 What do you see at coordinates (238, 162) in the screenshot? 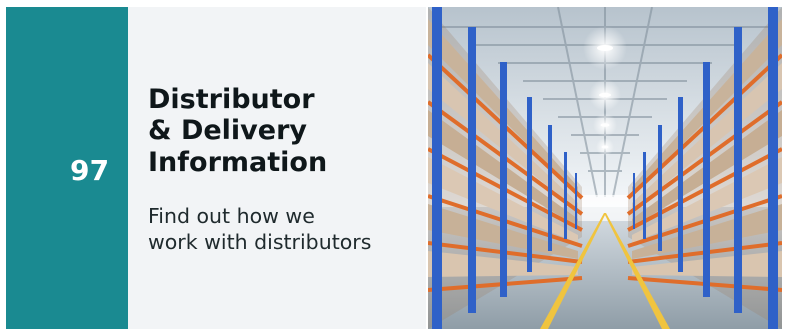
I see `card-title-line-3: Information` at bounding box center [238, 162].